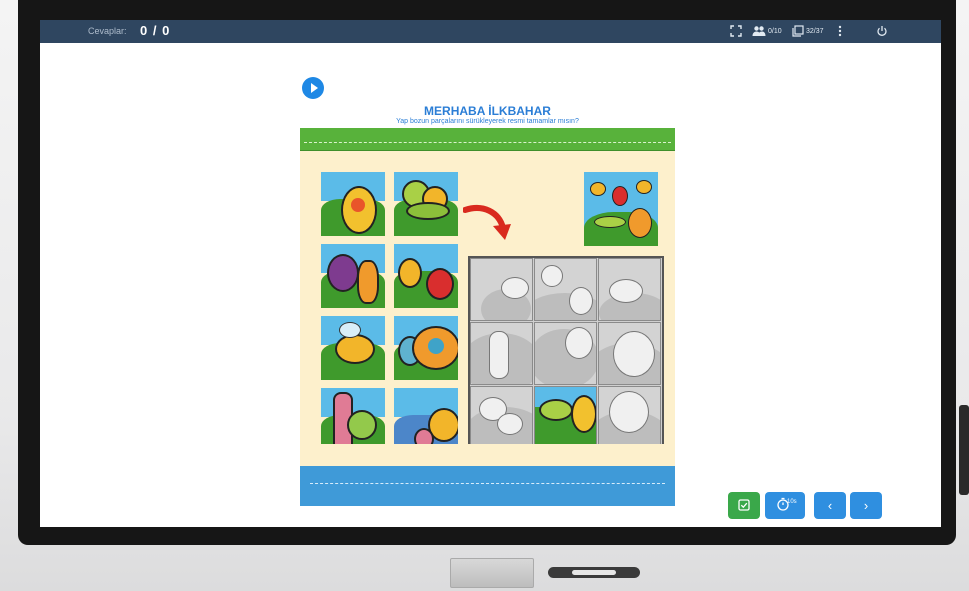 The height and width of the screenshot is (591, 969). I want to click on side-panel-button, so click(964, 450).